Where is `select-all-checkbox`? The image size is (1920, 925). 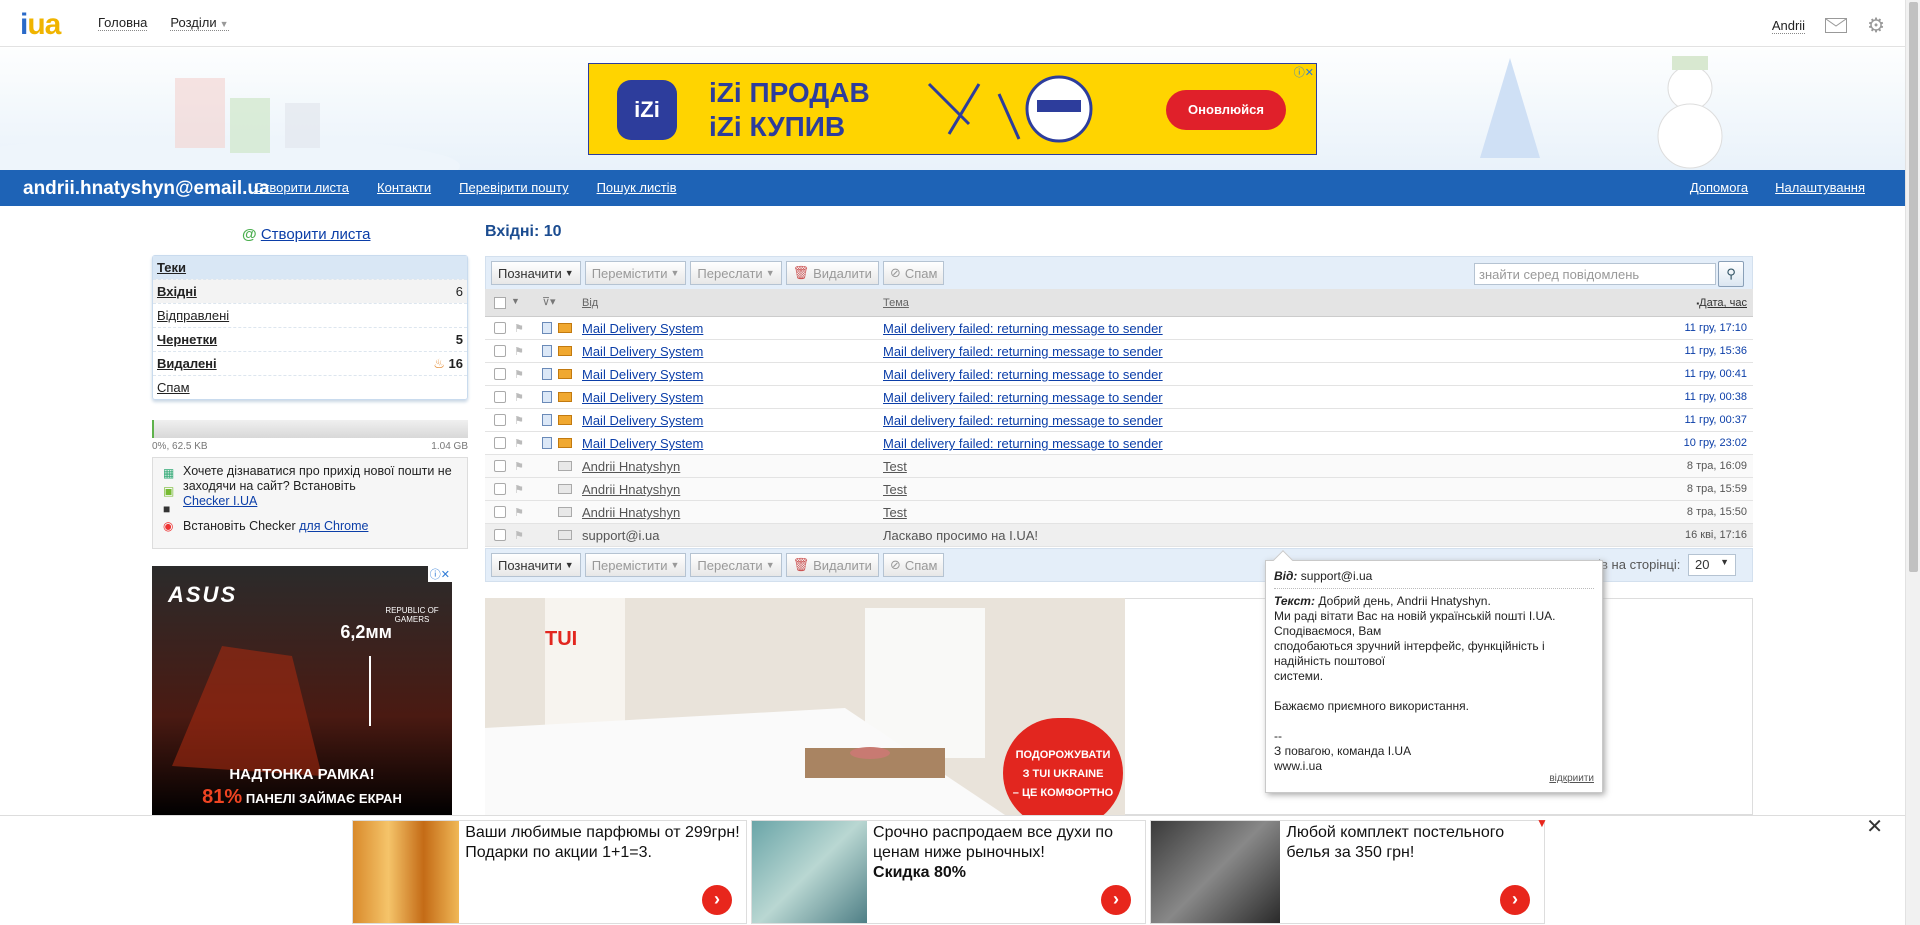 select-all-checkbox is located at coordinates (500, 303).